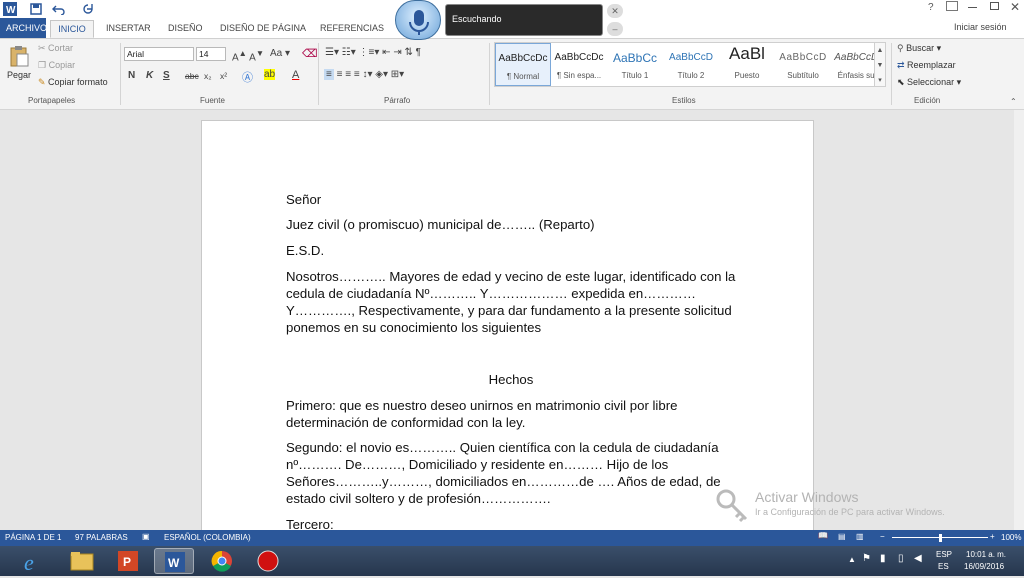  What do you see at coordinates (992, 536) in the screenshot?
I see `zoom-in-icon: +` at bounding box center [992, 536].